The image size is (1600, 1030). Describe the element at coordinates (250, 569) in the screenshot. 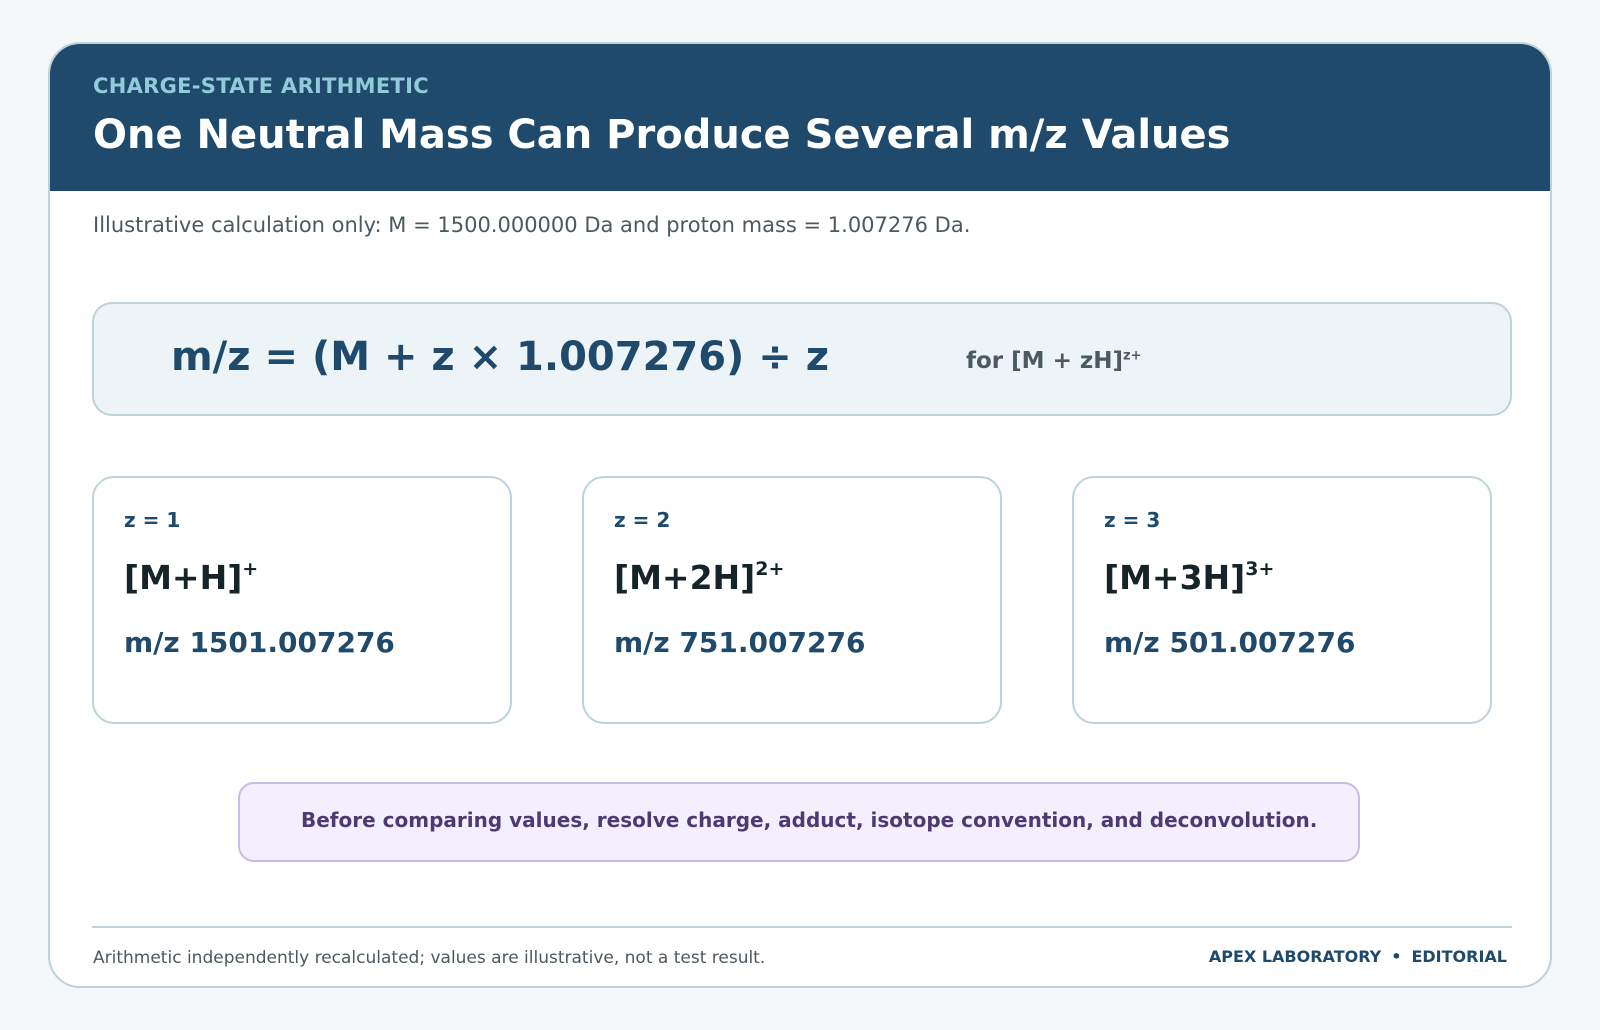

I see `ion-charge: +` at that location.